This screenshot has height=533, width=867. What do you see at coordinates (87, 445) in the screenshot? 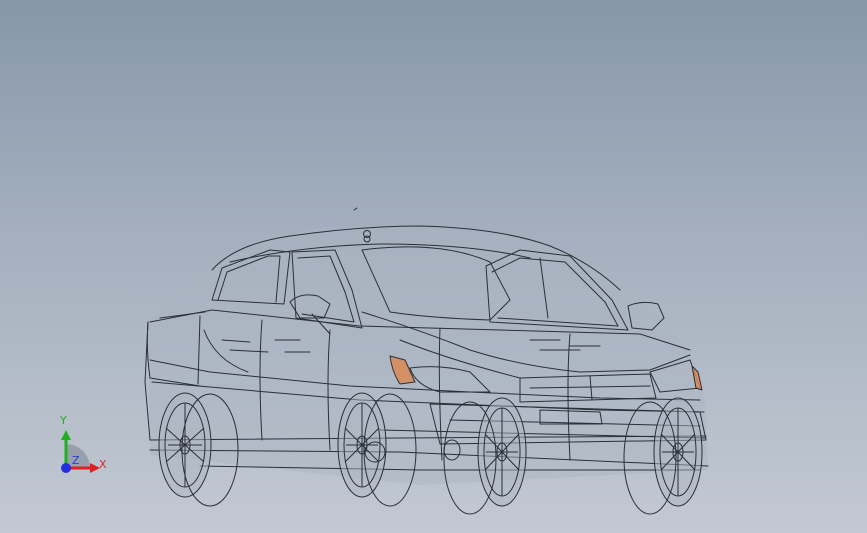
I see `coordinate-triad: Y Z X` at bounding box center [87, 445].